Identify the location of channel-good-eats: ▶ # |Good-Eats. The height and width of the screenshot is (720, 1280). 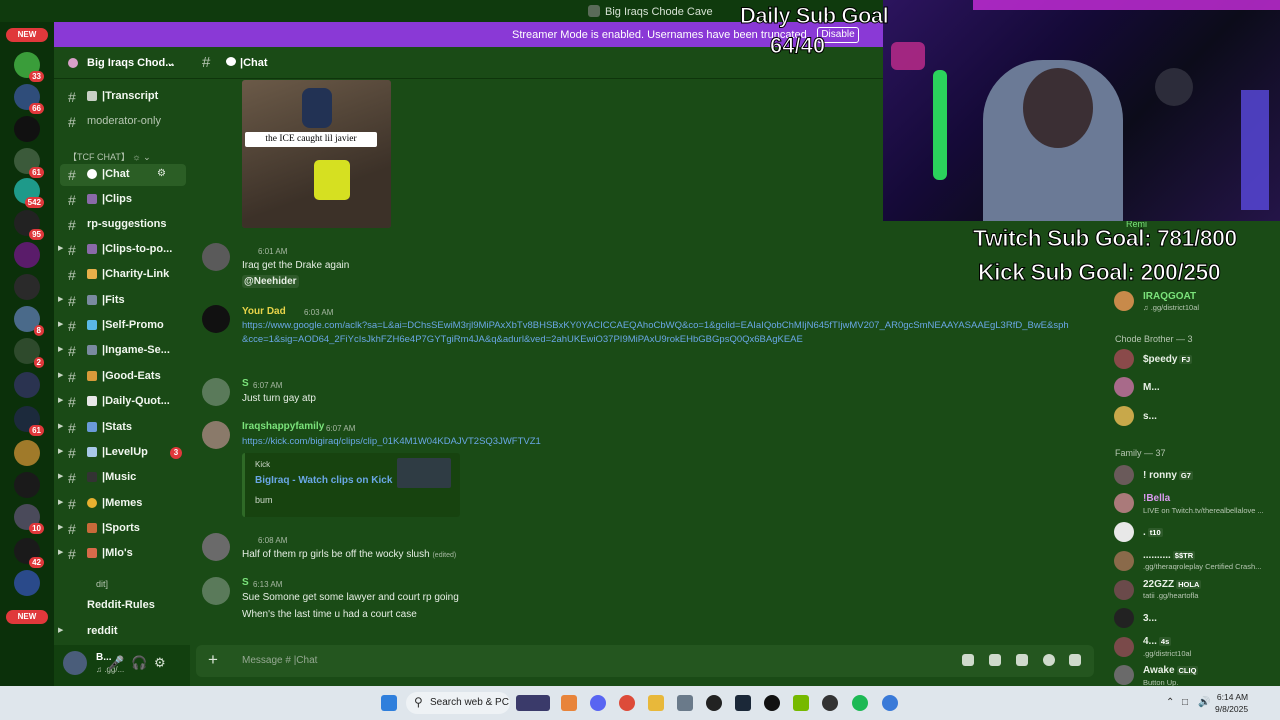
(122, 377).